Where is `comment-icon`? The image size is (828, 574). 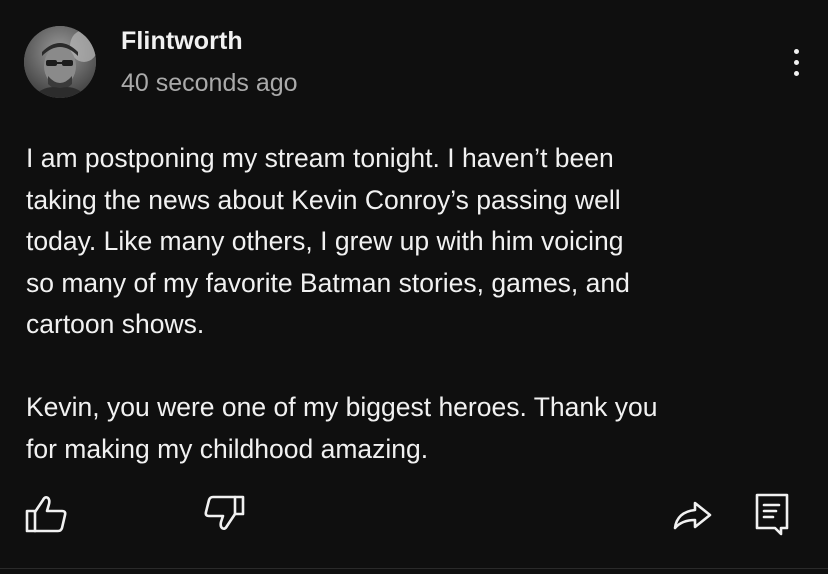 comment-icon is located at coordinates (772, 514).